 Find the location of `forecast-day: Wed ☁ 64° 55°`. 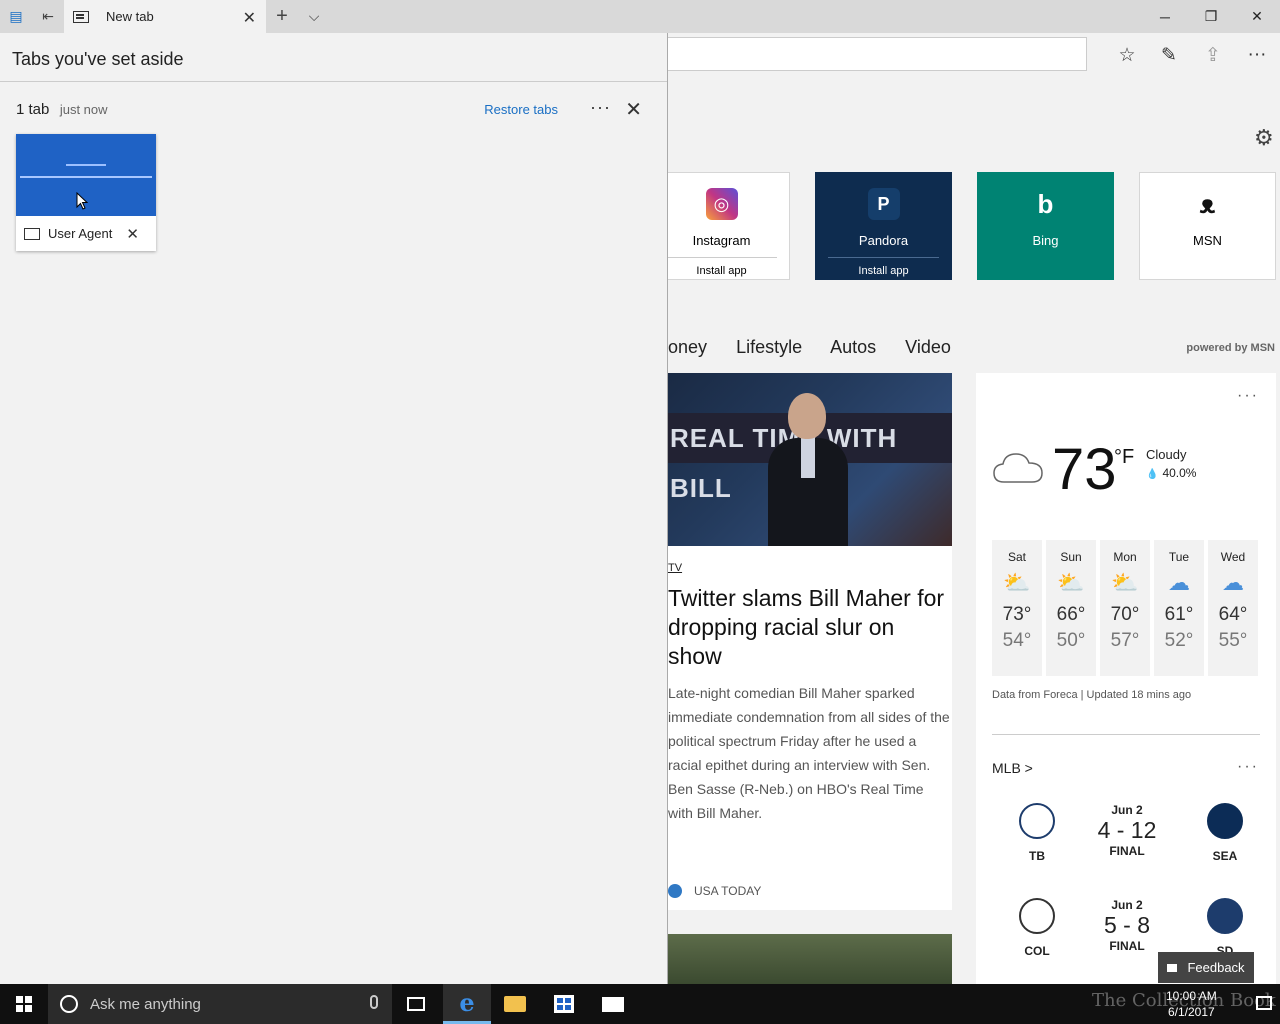

forecast-day: Wed ☁ 64° 55° is located at coordinates (1233, 608).